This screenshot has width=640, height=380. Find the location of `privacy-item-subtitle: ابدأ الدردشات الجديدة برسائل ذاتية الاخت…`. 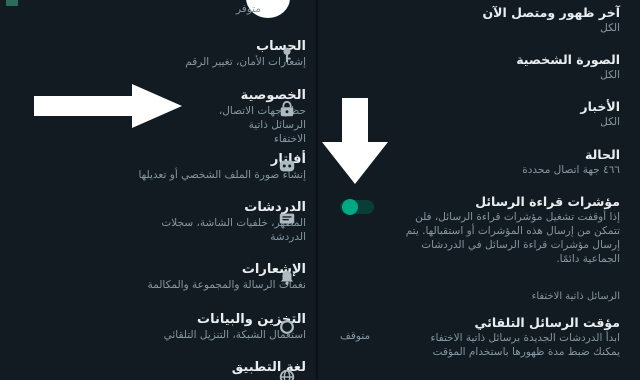

privacy-item-subtitle: ابدأ الدردشات الجديدة برسائل ذاتية الاخت… is located at coordinates (525, 345).